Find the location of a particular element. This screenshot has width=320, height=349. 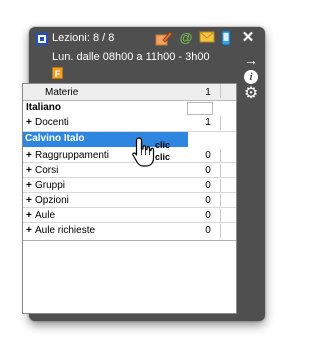

subject-value-box is located at coordinates (200, 108).